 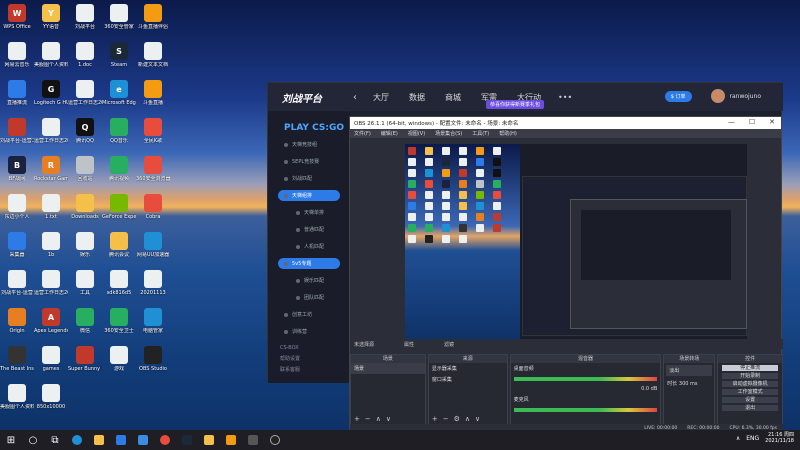 I want to click on desktop-icon: 电脑管家, so click(x=153, y=325).